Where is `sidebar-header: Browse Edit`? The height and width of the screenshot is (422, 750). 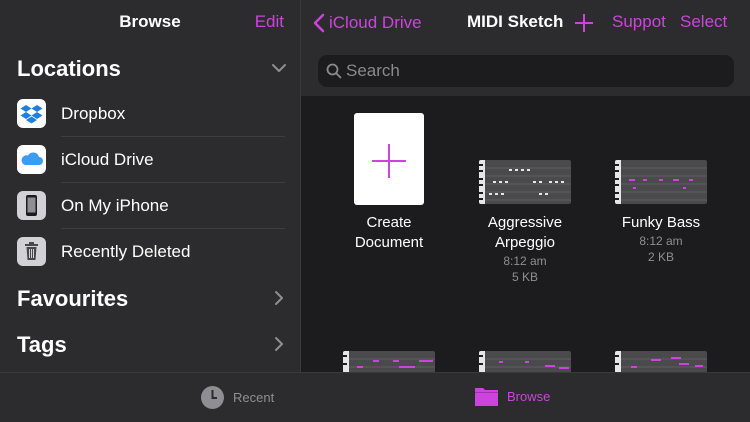 sidebar-header: Browse Edit is located at coordinates (150, 23).